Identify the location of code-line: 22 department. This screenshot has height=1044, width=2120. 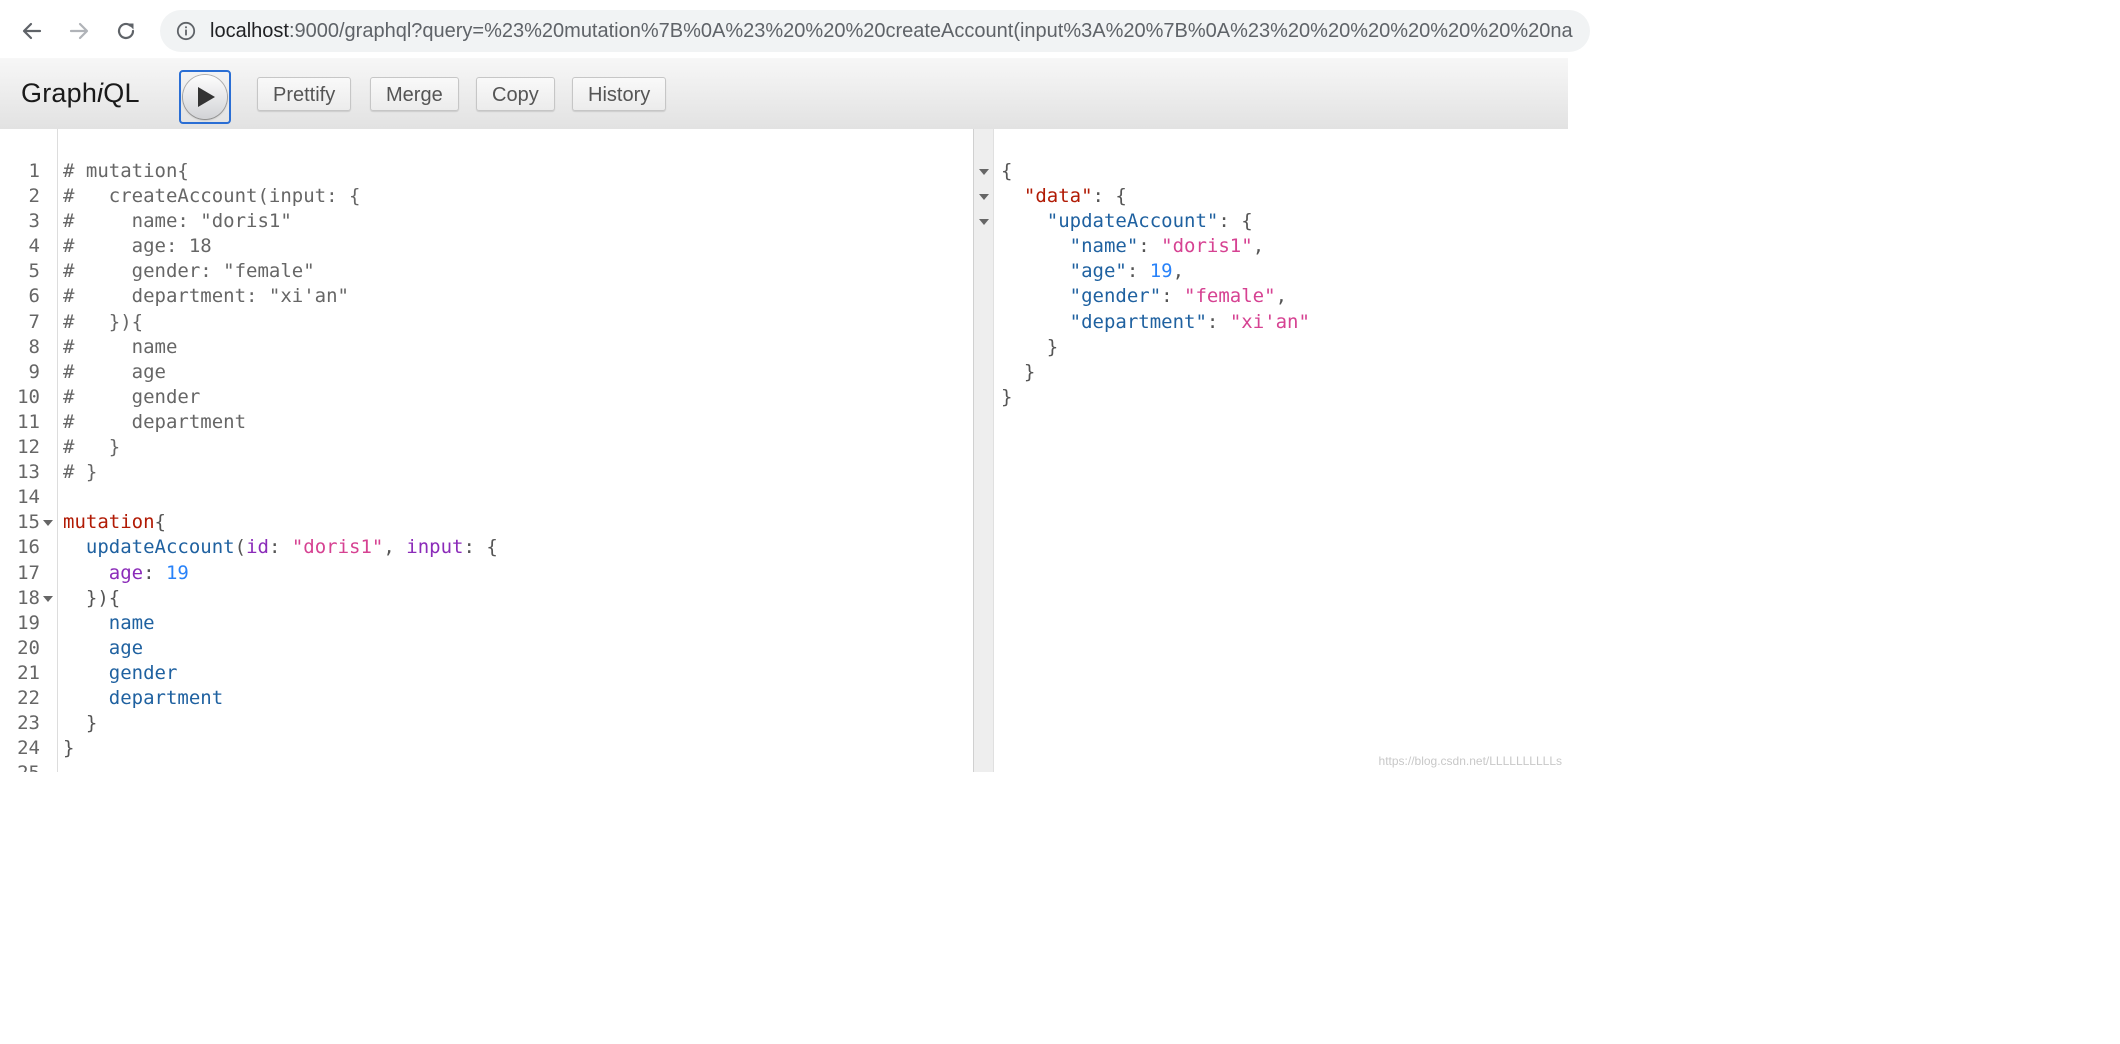
(486, 698).